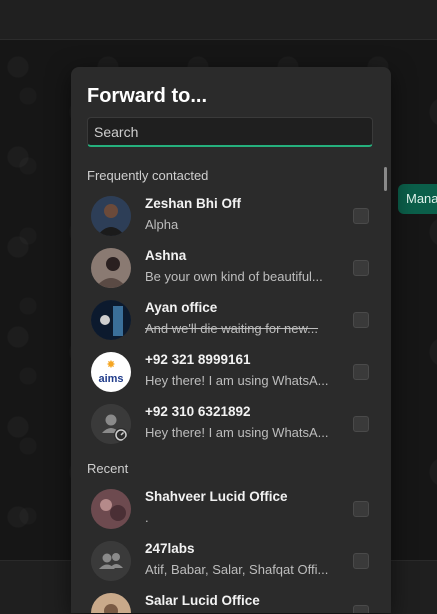 This screenshot has width=437, height=614. I want to click on contact-name: +92 310 6321892, so click(198, 411).